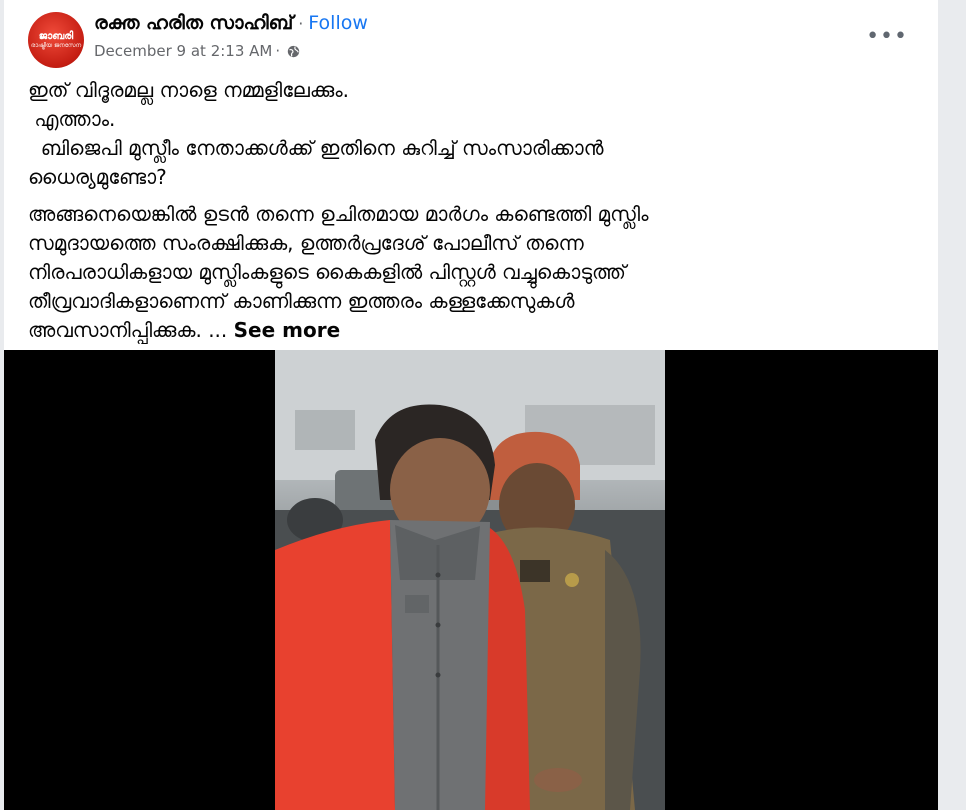 This screenshot has height=810, width=966. I want to click on post-header: രക്ത ഹരിത സാഹിബ് · Follow, so click(231, 23).